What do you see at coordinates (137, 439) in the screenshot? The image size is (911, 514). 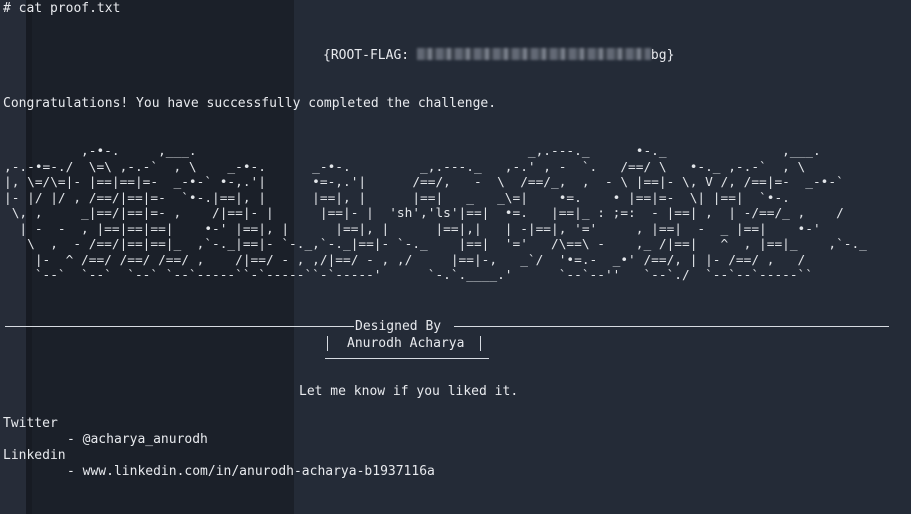 I see `twitter-handle: - @acharya_anurodh` at bounding box center [137, 439].